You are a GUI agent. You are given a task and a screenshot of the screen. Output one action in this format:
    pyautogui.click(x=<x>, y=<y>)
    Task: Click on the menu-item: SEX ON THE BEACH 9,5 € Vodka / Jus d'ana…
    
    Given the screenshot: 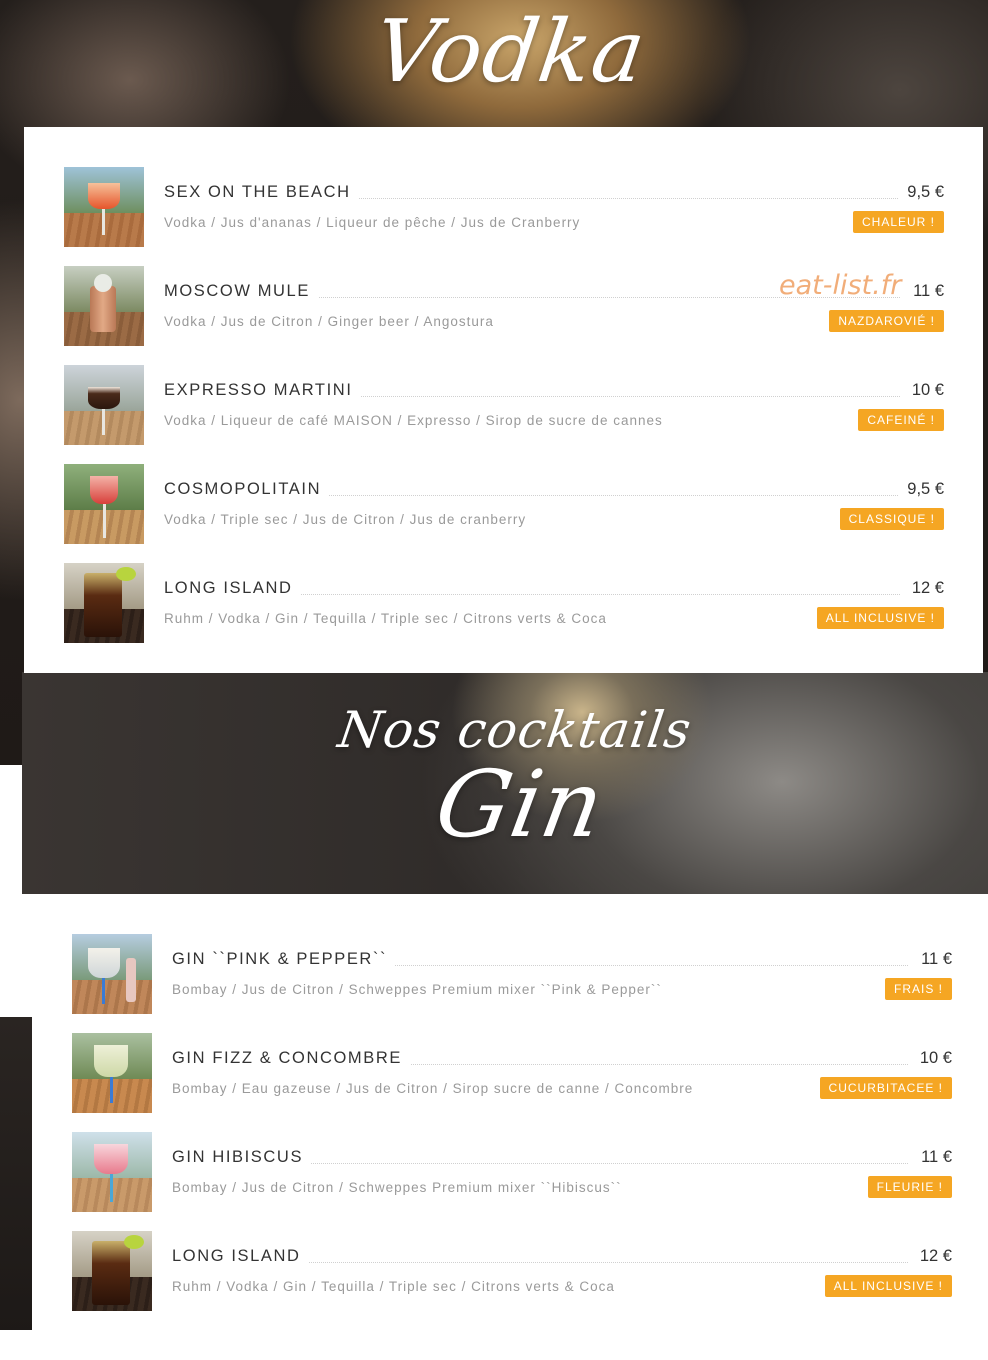 What is the action you would take?
    pyautogui.click(x=504, y=207)
    